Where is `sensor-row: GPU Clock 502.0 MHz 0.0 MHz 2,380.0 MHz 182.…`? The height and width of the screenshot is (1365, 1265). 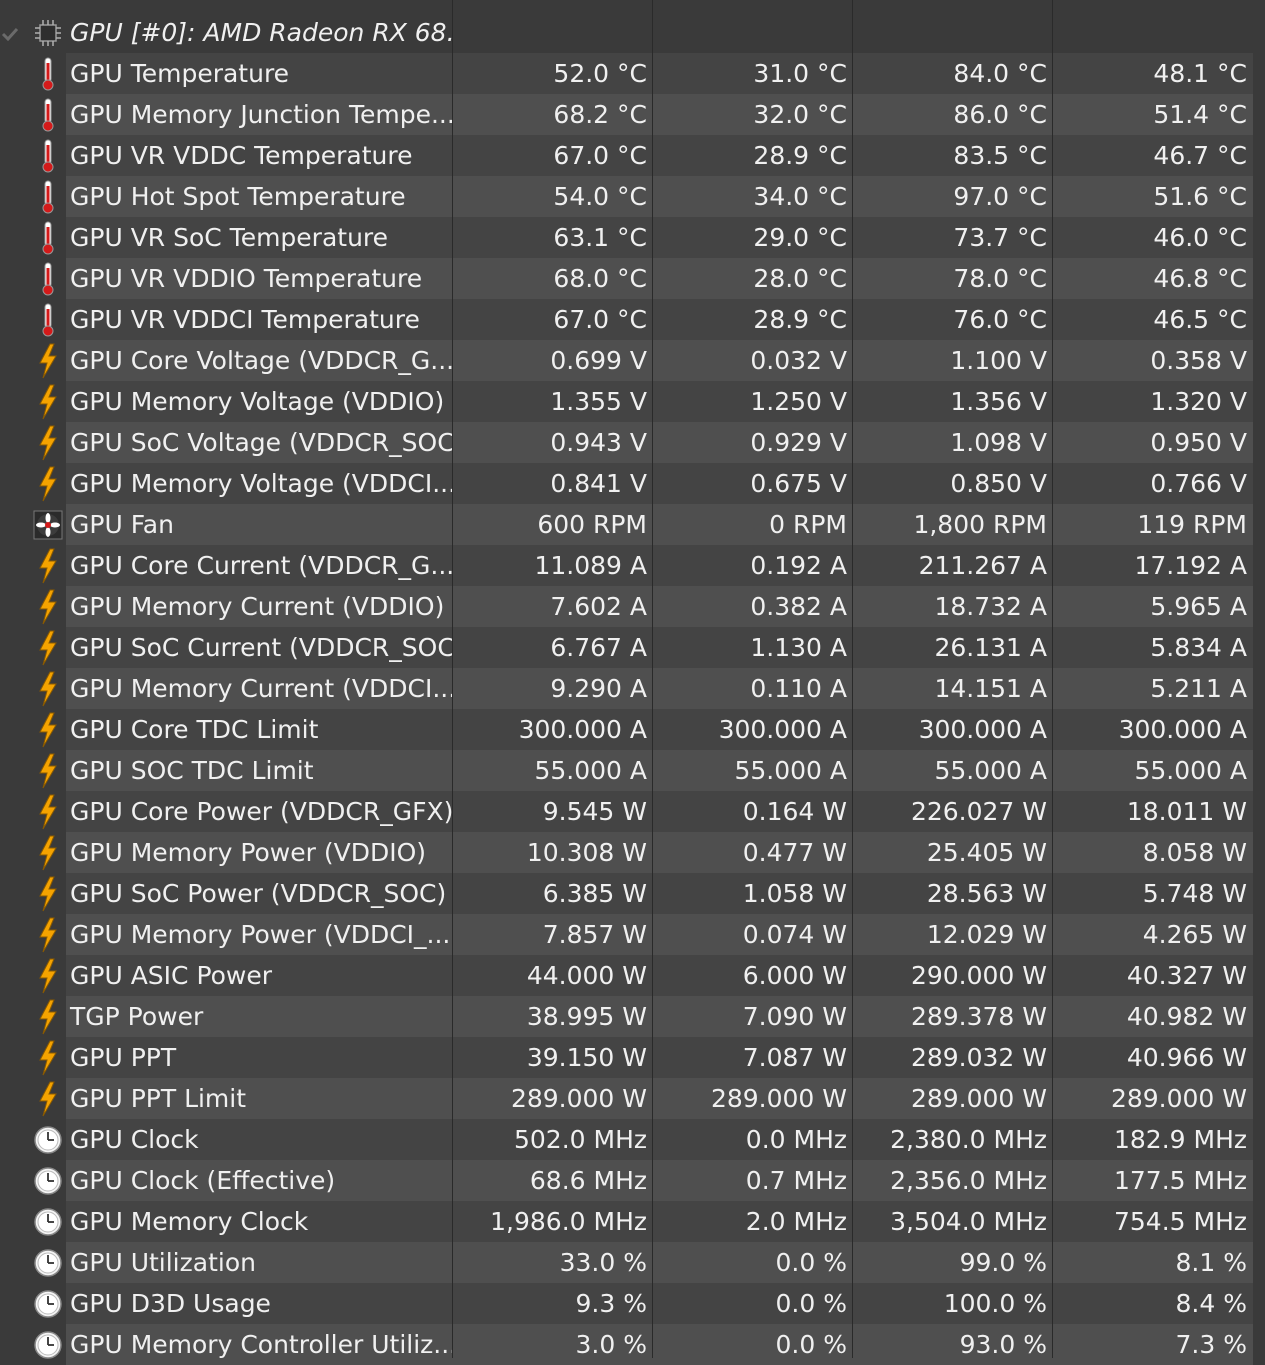
sensor-row: GPU Clock 502.0 MHz 0.0 MHz 2,380.0 MHz 182.… is located at coordinates (632, 1139).